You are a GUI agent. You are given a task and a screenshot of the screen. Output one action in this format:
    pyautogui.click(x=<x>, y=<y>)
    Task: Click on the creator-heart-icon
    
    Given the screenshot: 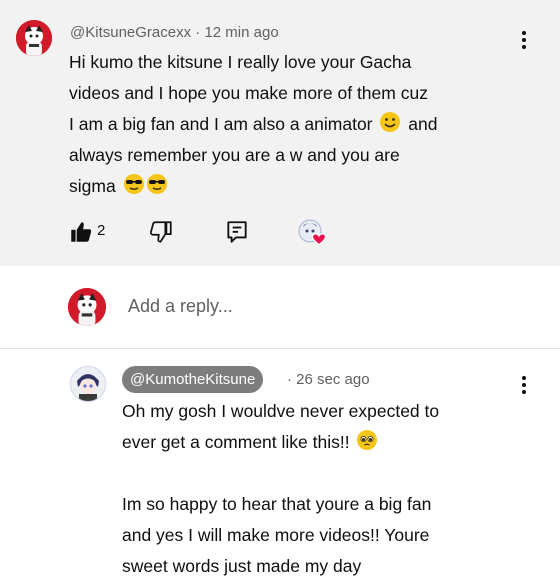 What is the action you would take?
    pyautogui.click(x=313, y=233)
    